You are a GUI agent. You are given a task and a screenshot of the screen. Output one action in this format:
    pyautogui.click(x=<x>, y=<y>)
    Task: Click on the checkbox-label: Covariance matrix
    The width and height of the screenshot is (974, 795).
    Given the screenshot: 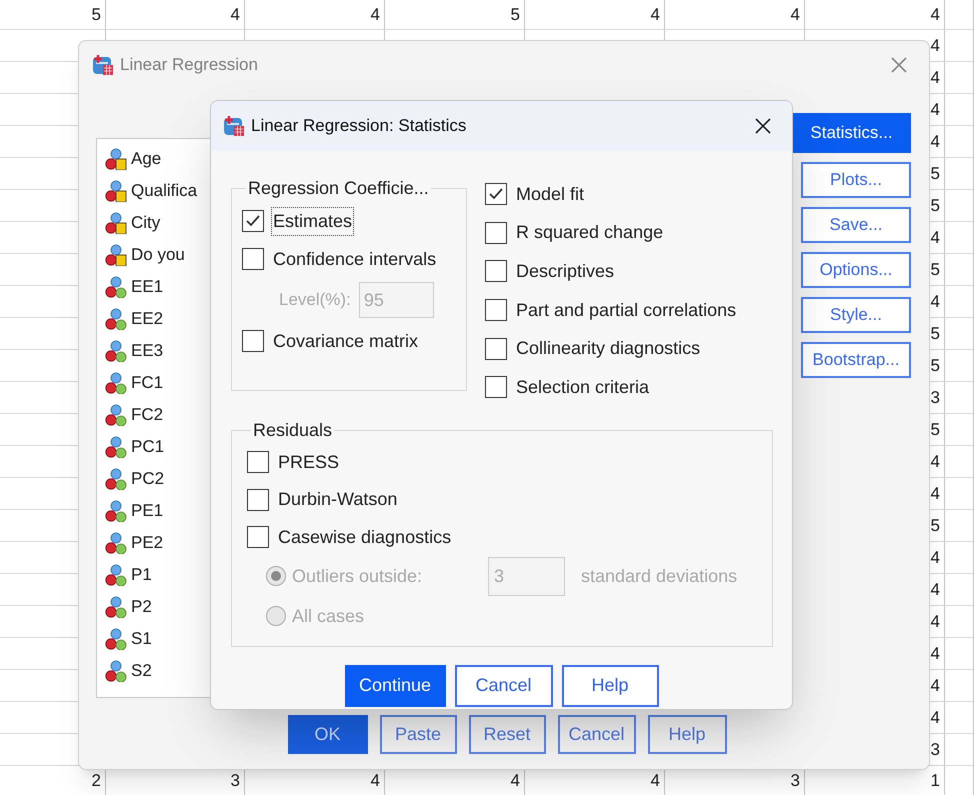 What is the action you would take?
    pyautogui.click(x=345, y=341)
    